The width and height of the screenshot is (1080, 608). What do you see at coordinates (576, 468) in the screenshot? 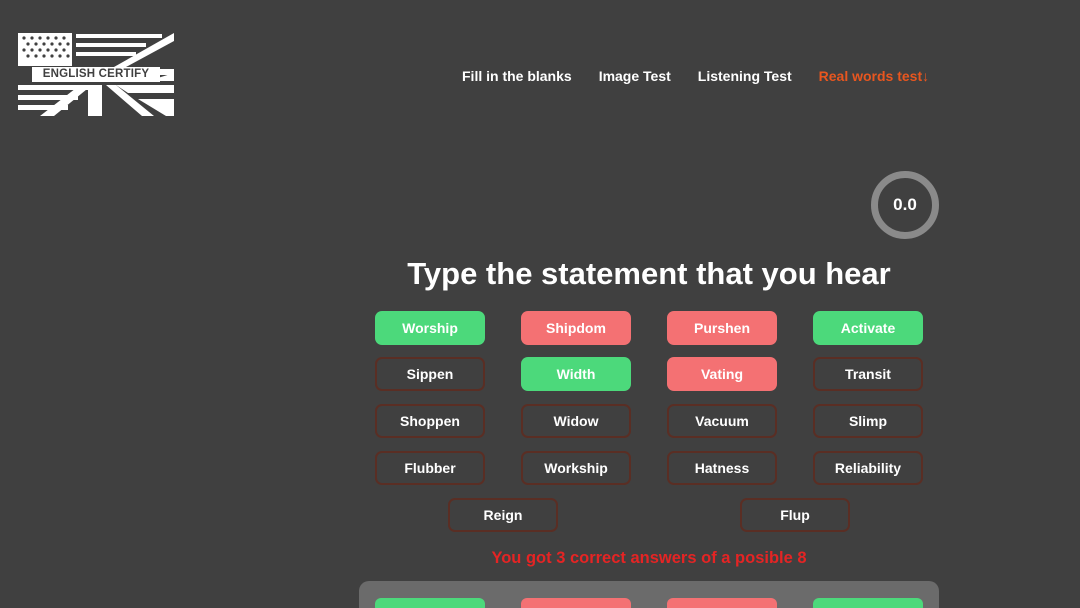
I see `word-button-workship: Workship` at bounding box center [576, 468].